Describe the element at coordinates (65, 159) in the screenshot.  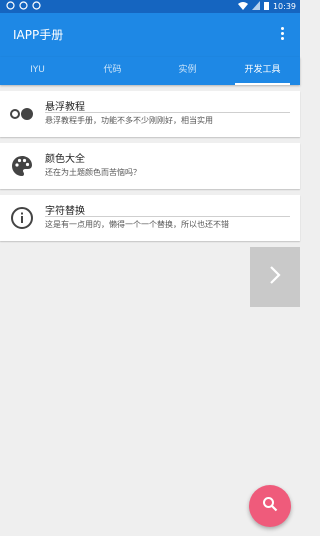
I see `item-title: 颜色大全` at that location.